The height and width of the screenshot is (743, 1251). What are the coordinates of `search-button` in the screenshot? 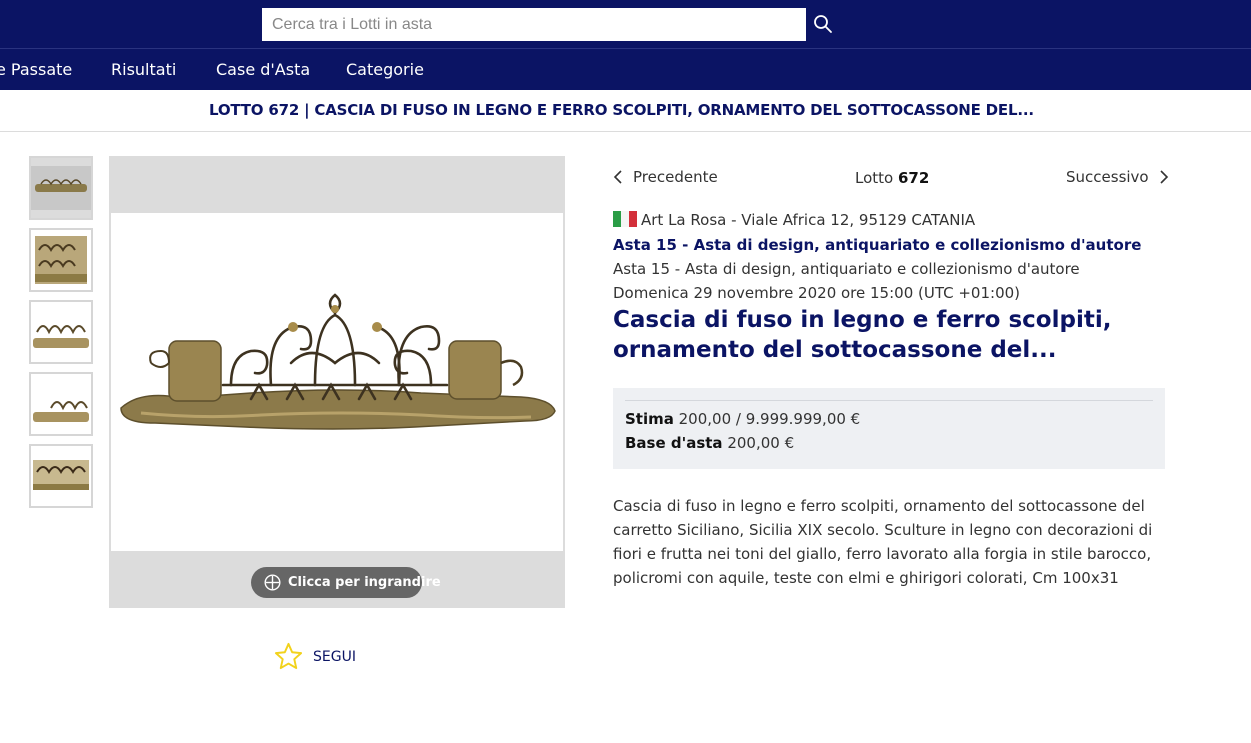 It's located at (823, 24).